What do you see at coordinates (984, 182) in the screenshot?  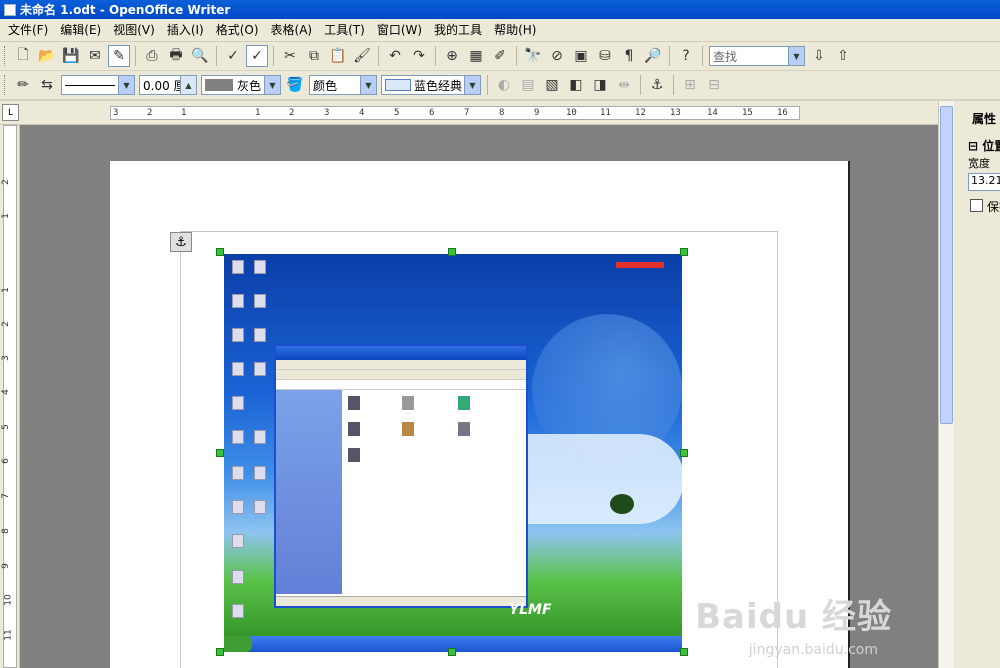 I see `width-field: 13.21` at bounding box center [984, 182].